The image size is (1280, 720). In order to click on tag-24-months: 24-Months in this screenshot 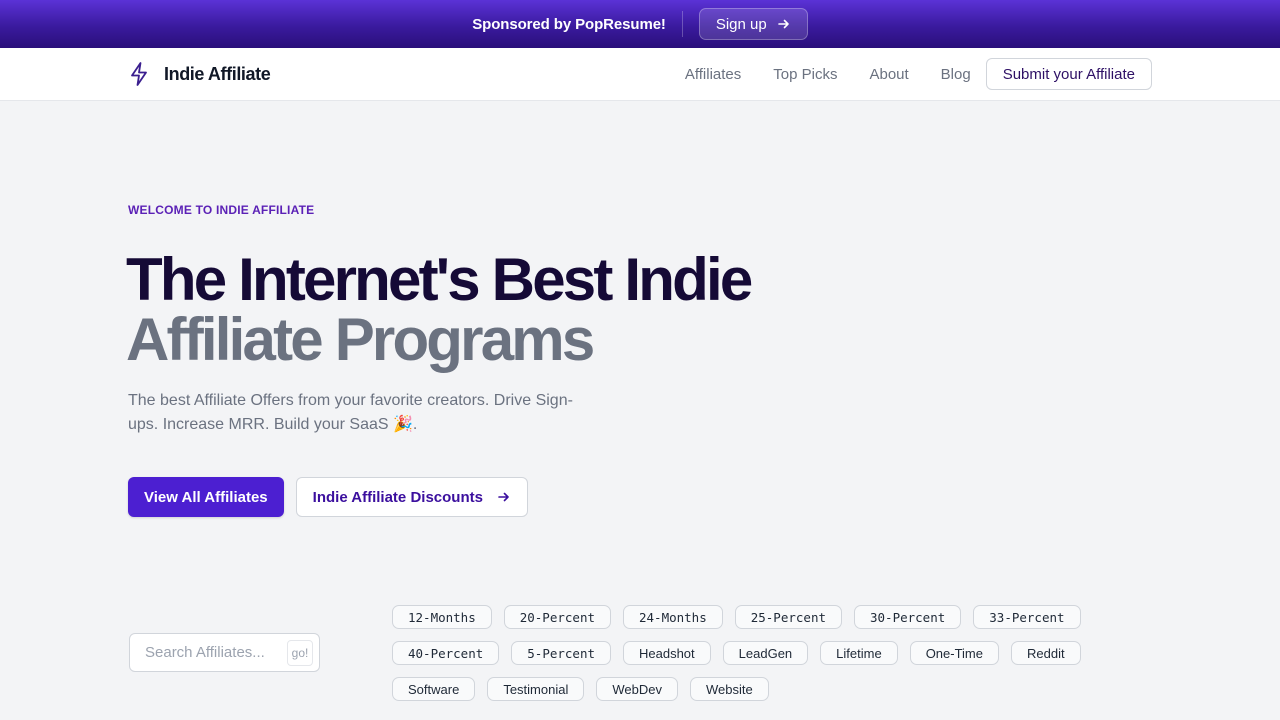, I will do `click(673, 617)`.